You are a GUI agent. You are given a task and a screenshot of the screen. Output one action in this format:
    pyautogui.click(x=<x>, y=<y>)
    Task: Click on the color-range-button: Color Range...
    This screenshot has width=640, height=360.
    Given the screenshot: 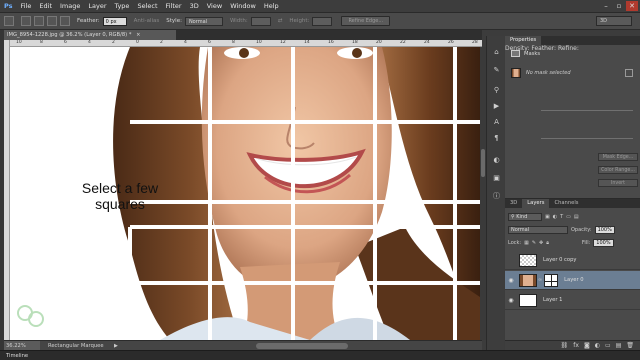 What is the action you would take?
    pyautogui.click(x=618, y=170)
    